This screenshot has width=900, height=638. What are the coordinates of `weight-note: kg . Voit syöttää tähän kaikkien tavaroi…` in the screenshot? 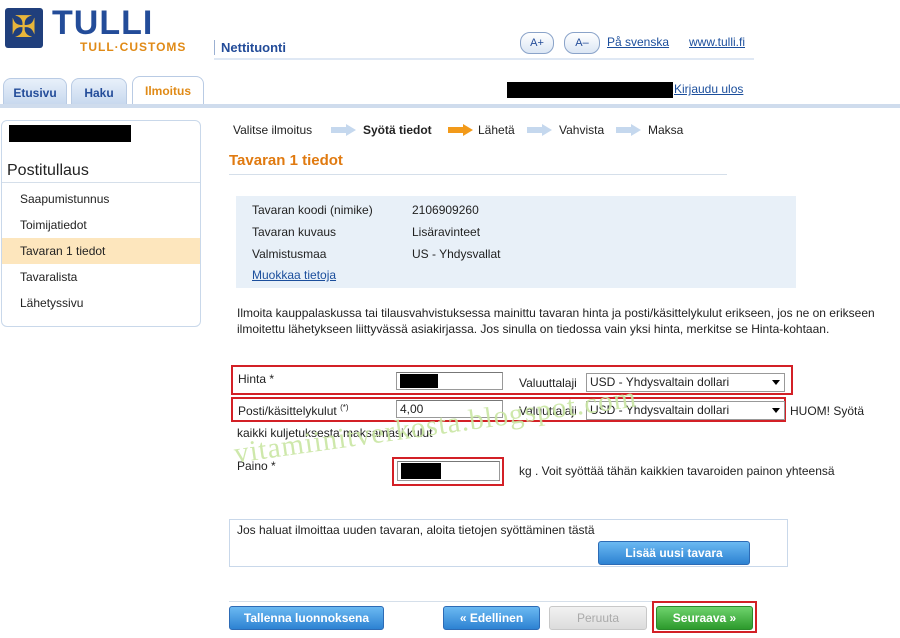 It's located at (677, 471).